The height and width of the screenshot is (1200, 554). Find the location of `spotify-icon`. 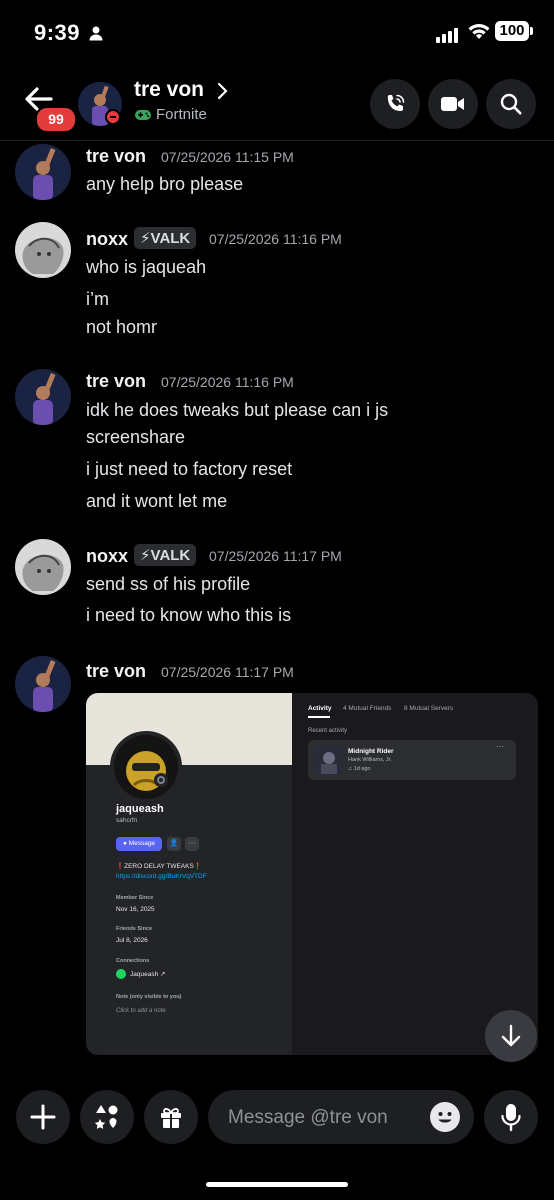

spotify-icon is located at coordinates (121, 974).